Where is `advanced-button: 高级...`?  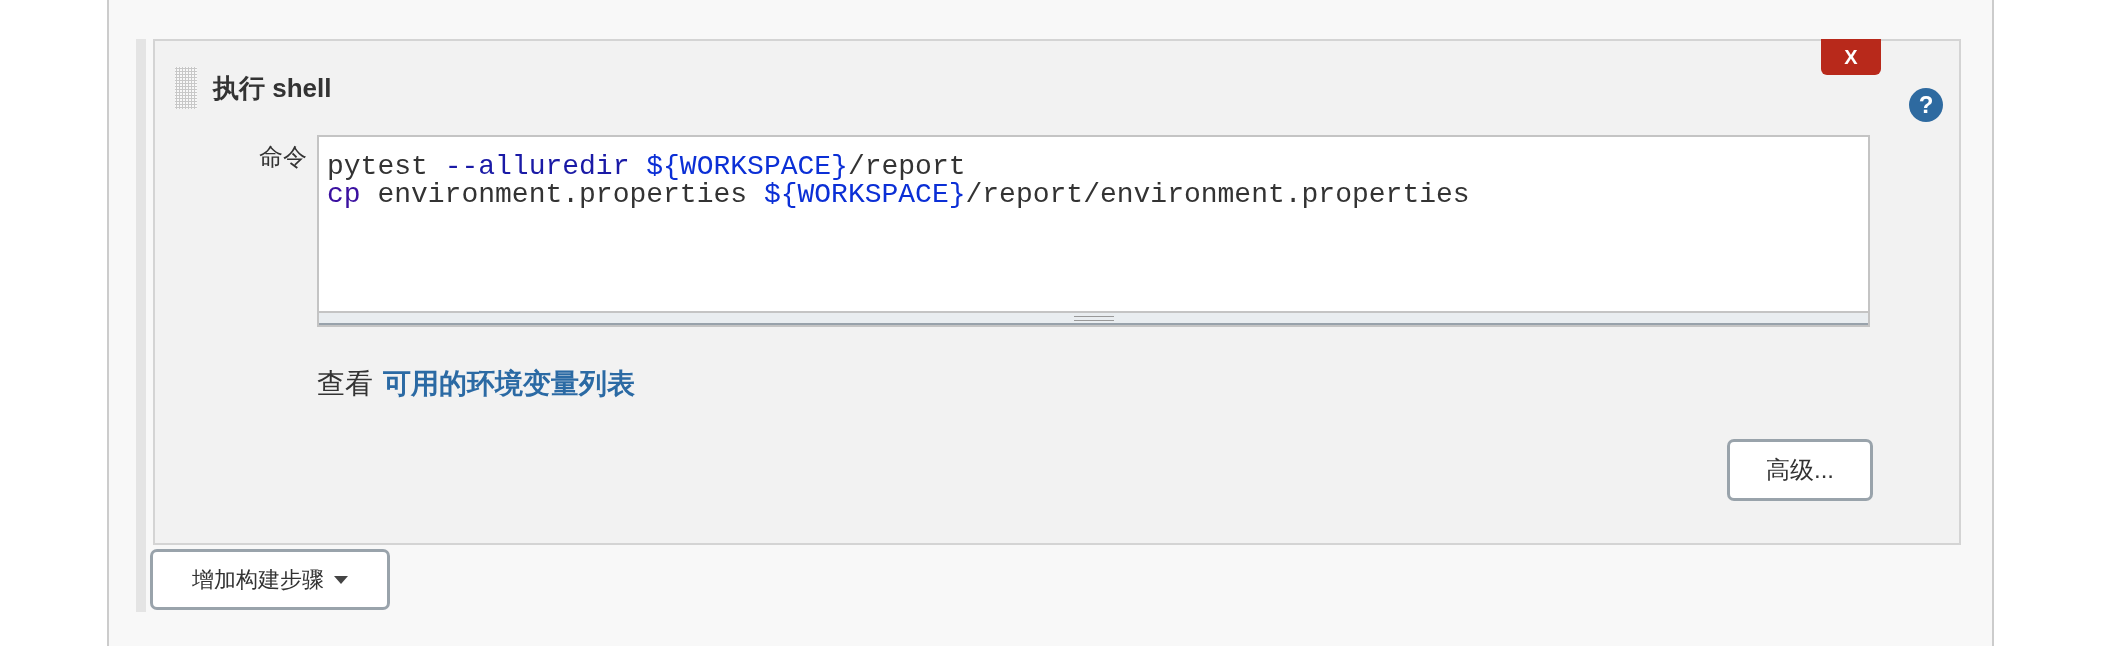 advanced-button: 高级... is located at coordinates (1800, 470).